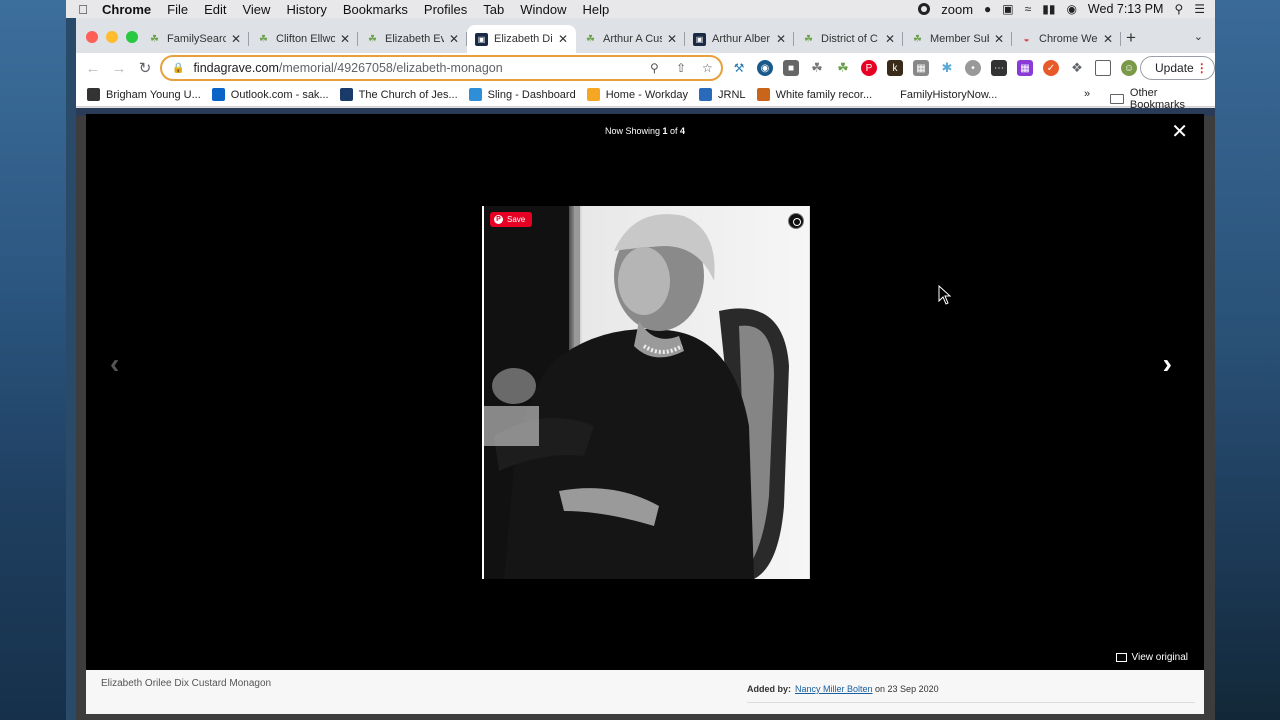 This screenshot has height=720, width=1280. Describe the element at coordinates (1077, 68) in the screenshot. I see `extensions-puzzle-icon: ❖` at that location.